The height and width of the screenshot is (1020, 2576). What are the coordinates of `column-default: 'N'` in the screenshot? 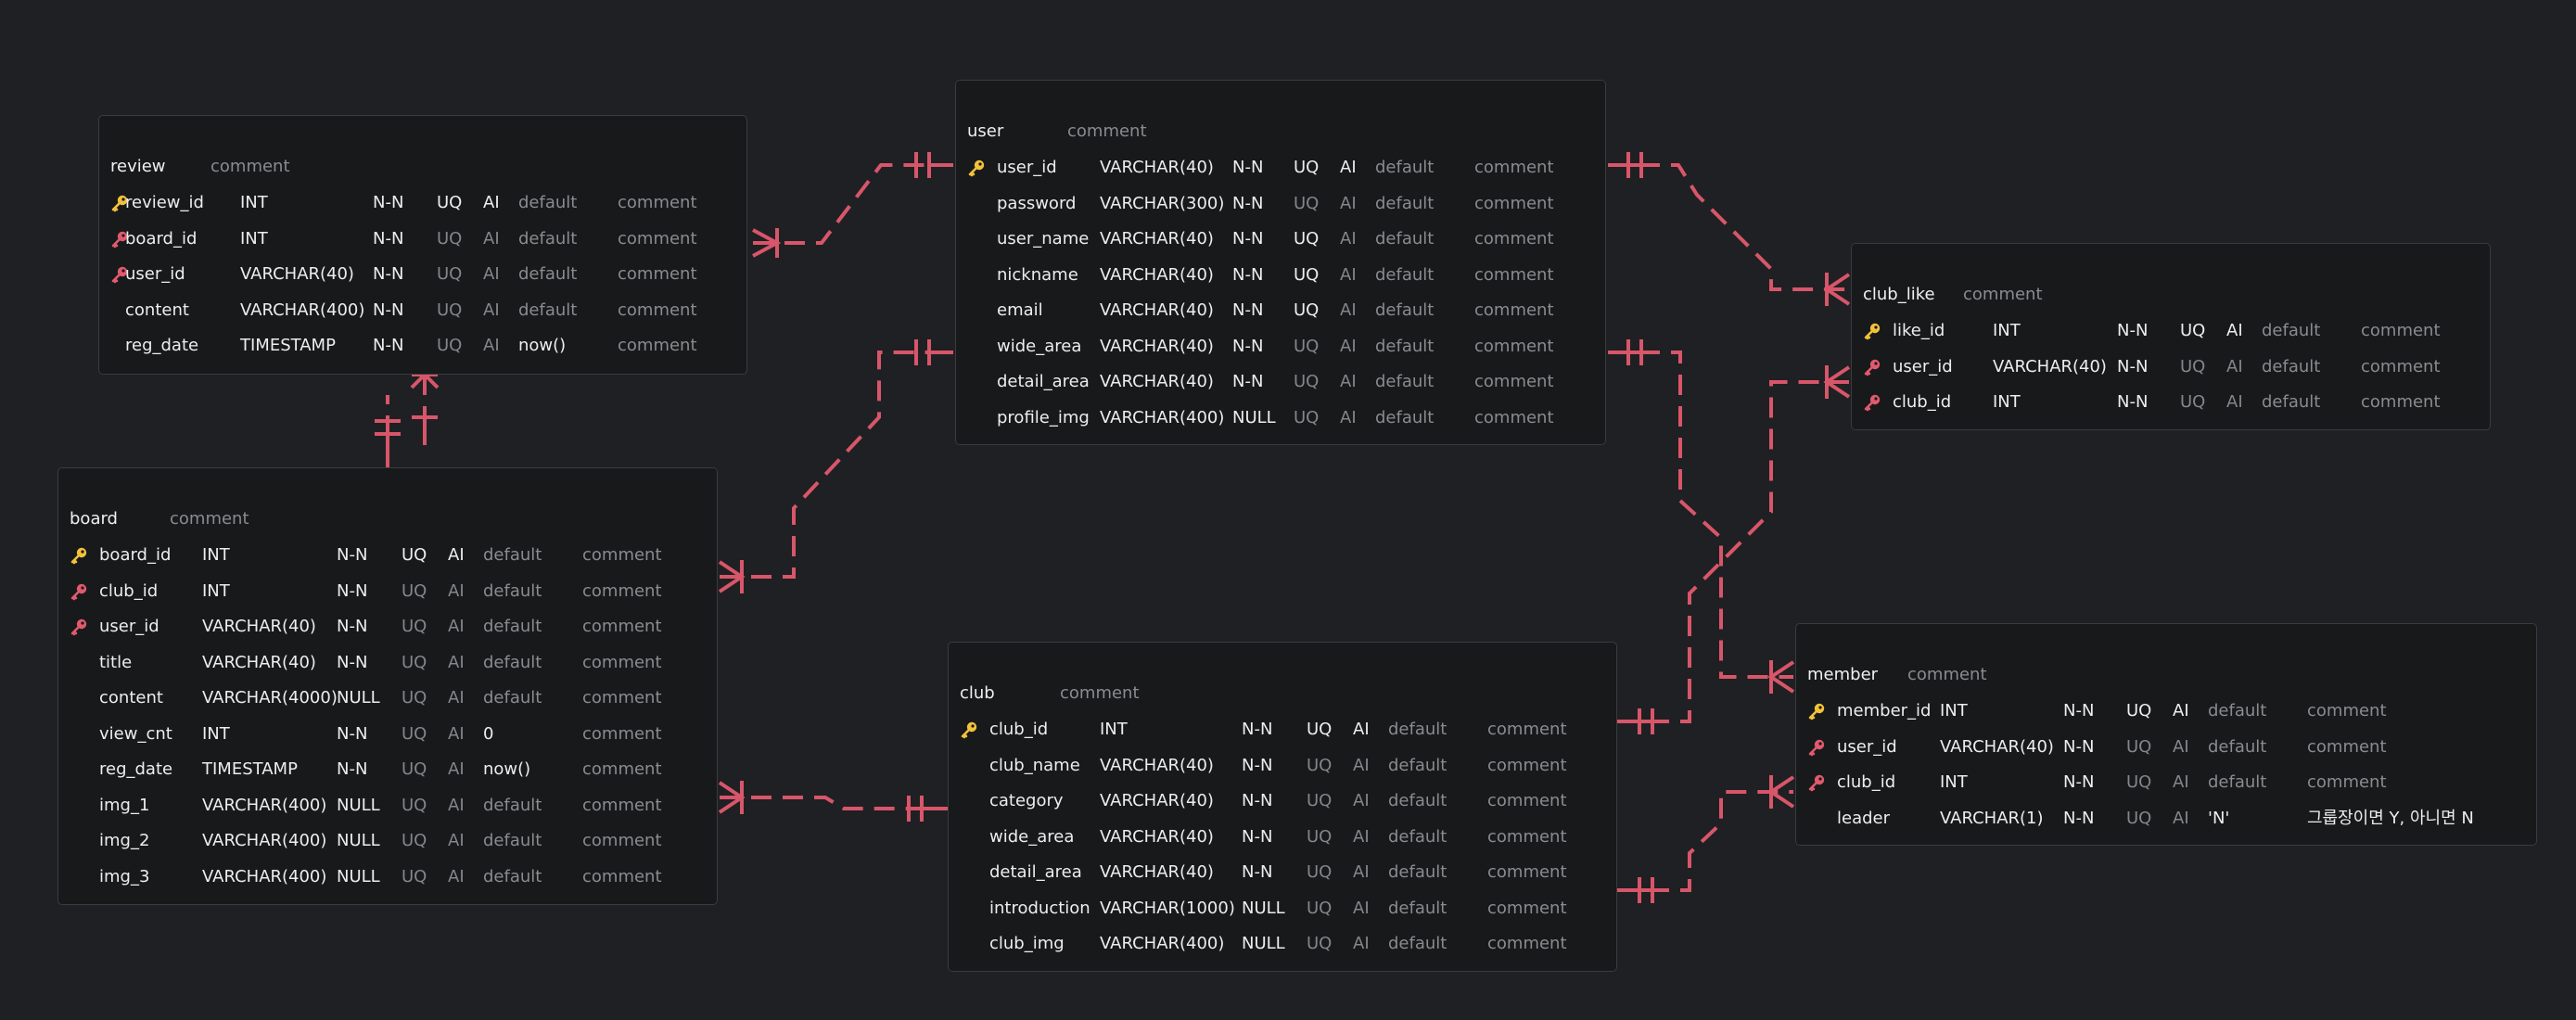 It's located at (2218, 818).